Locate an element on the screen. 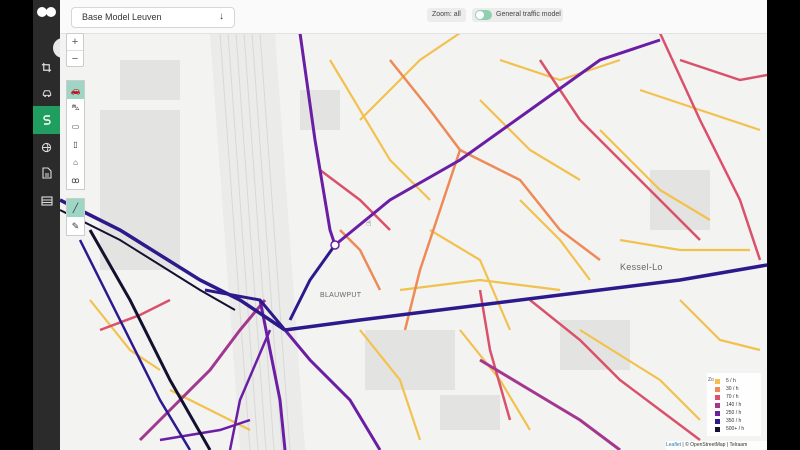 Image resolution: width=800 pixels, height=450 pixels. pipette-icon: ✎ is located at coordinates (75, 225).